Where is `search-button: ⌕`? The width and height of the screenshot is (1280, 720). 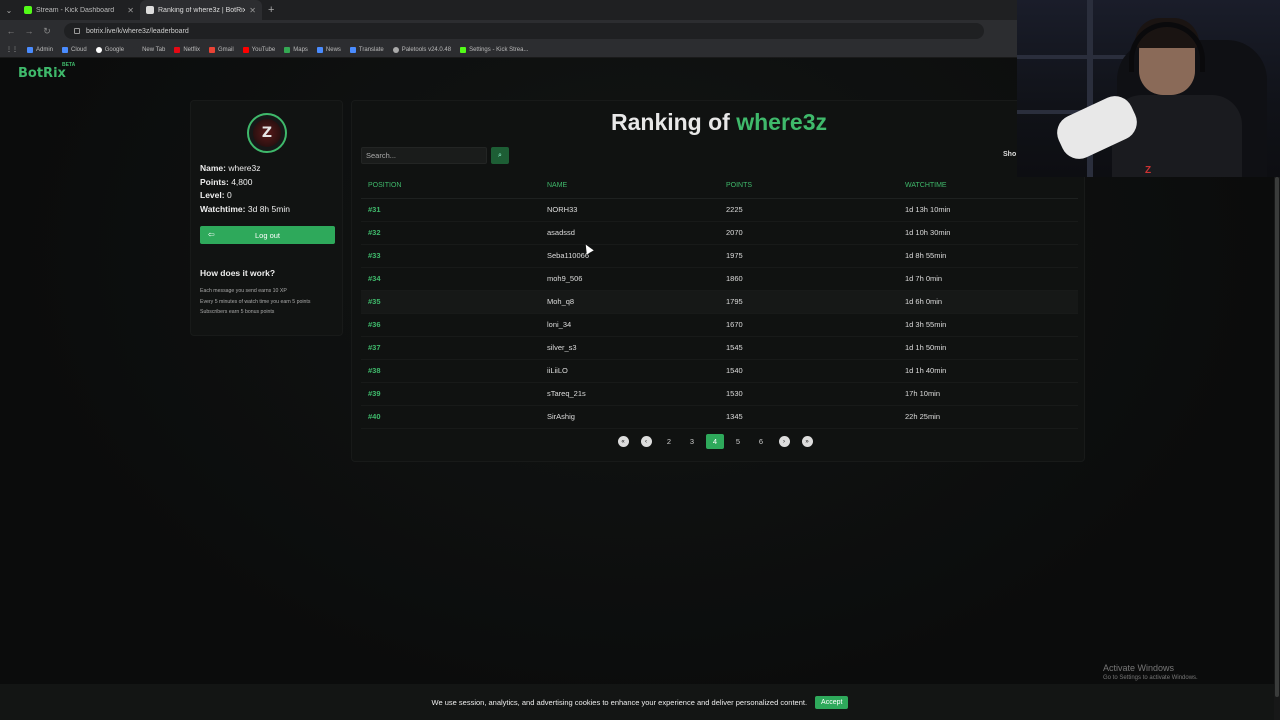 search-button: ⌕ is located at coordinates (500, 155).